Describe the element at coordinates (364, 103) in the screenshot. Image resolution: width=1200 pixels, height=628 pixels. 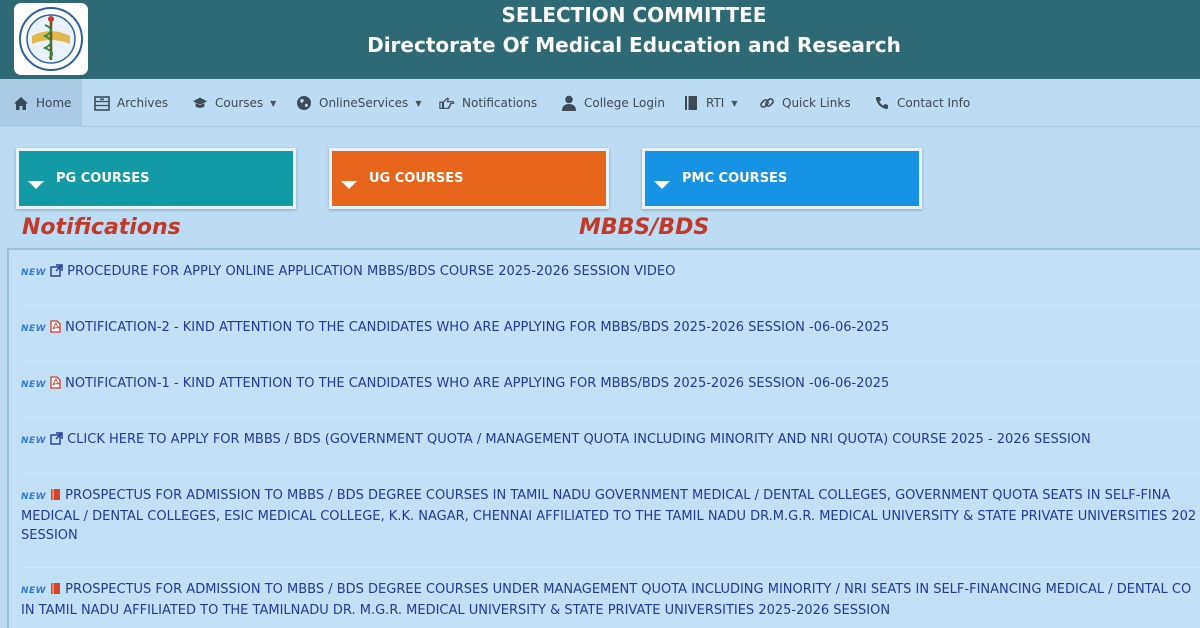
I see `nav-label: OnlineServices` at that location.